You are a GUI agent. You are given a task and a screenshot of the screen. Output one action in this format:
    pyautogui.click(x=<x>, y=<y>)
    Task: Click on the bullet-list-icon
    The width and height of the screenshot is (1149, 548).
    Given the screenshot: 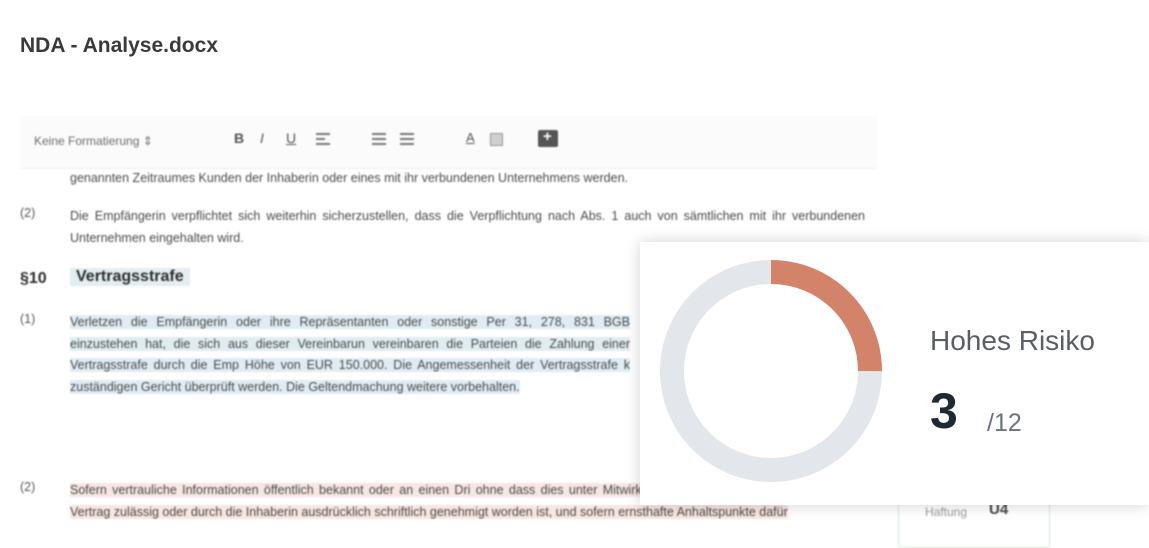 What is the action you would take?
    pyautogui.click(x=407, y=139)
    